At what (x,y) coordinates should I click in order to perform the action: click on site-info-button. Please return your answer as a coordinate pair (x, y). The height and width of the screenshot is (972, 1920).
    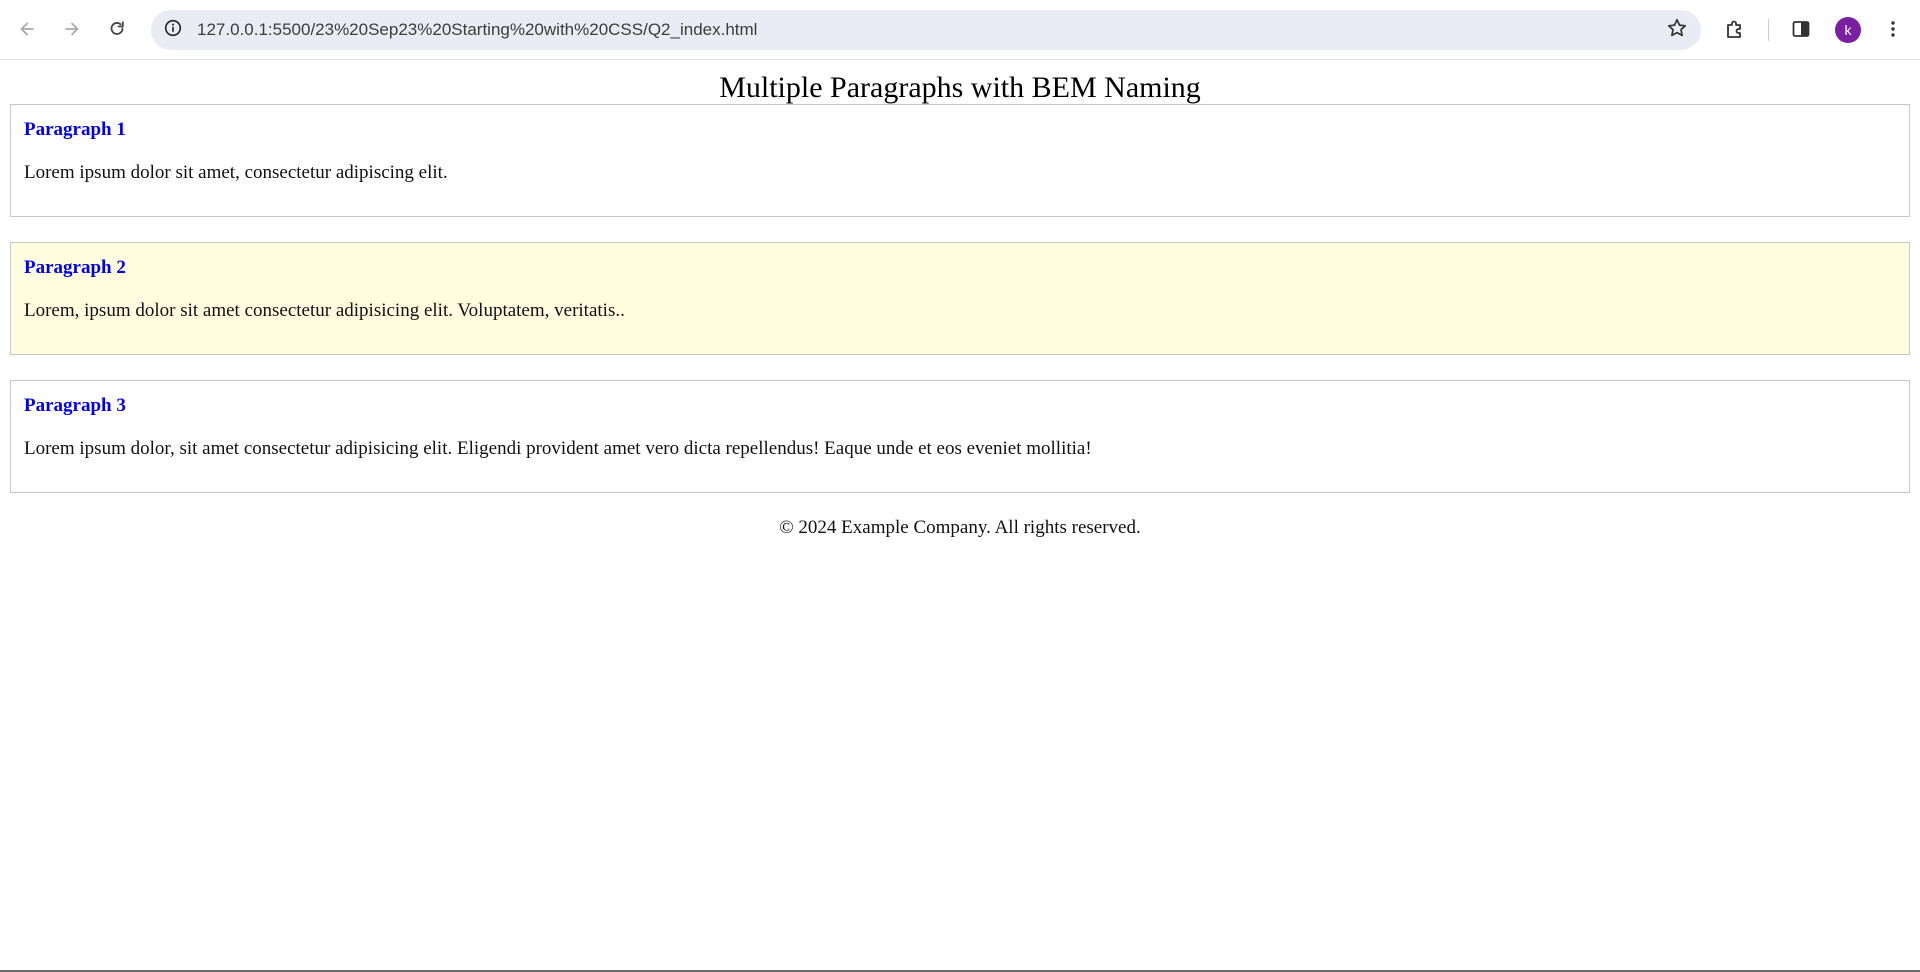
    Looking at the image, I should click on (173, 30).